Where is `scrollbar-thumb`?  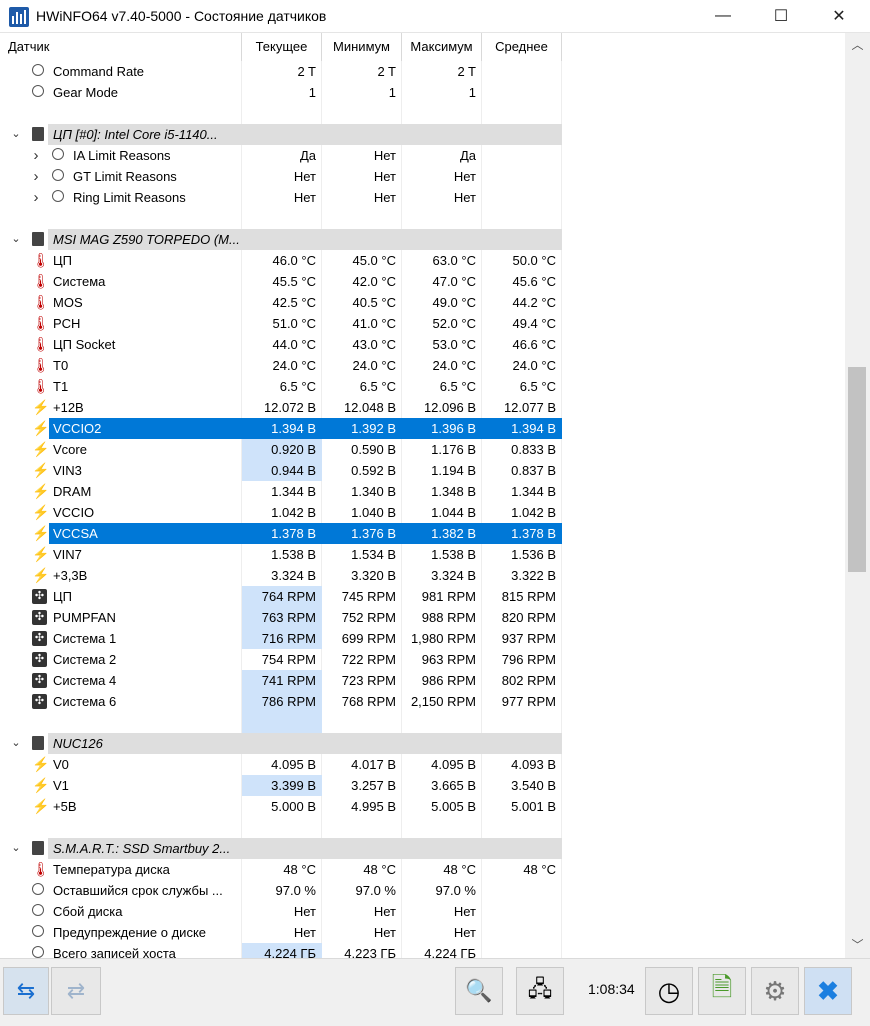
scrollbar-thumb is located at coordinates (857, 469).